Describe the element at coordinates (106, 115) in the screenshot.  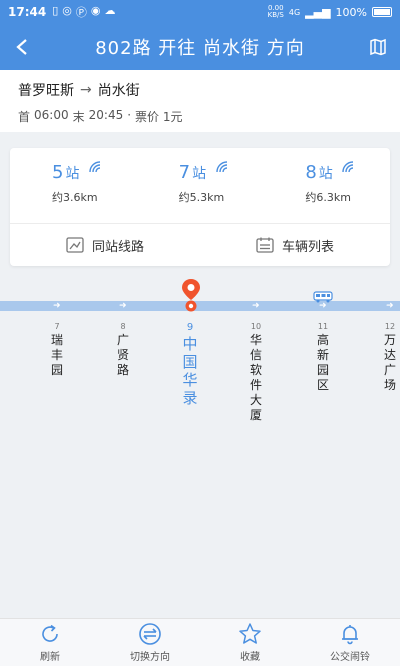
I see `last-bus-time: 20:45` at that location.